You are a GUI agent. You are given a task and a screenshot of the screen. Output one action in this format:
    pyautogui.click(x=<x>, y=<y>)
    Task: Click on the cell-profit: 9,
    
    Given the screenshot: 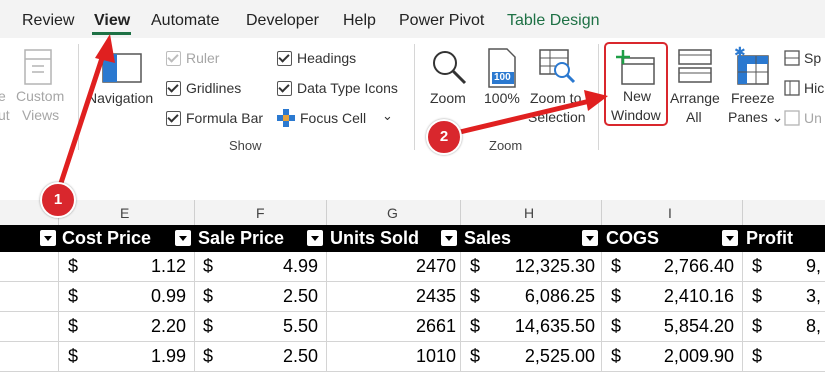 What is the action you would take?
    pyautogui.click(x=813, y=266)
    